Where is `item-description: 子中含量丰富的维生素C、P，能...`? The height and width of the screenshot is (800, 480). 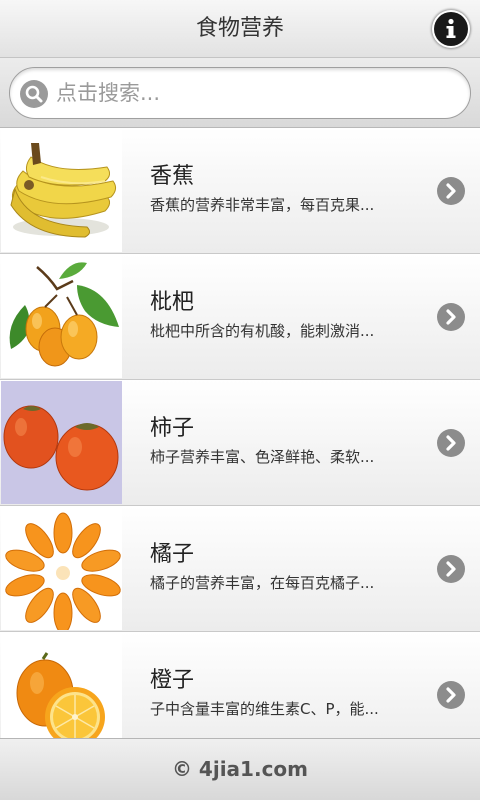
item-description: 子中含量丰富的维生素C、P，能... is located at coordinates (264, 709).